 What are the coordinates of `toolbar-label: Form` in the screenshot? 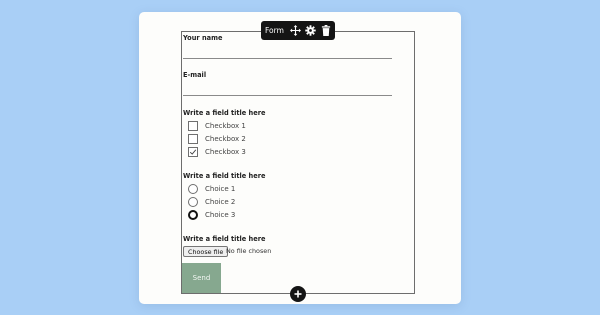 It's located at (274, 30).